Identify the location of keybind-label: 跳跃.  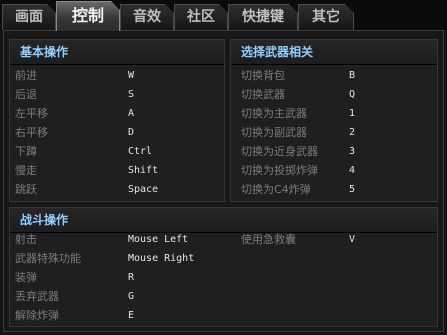
(26, 189).